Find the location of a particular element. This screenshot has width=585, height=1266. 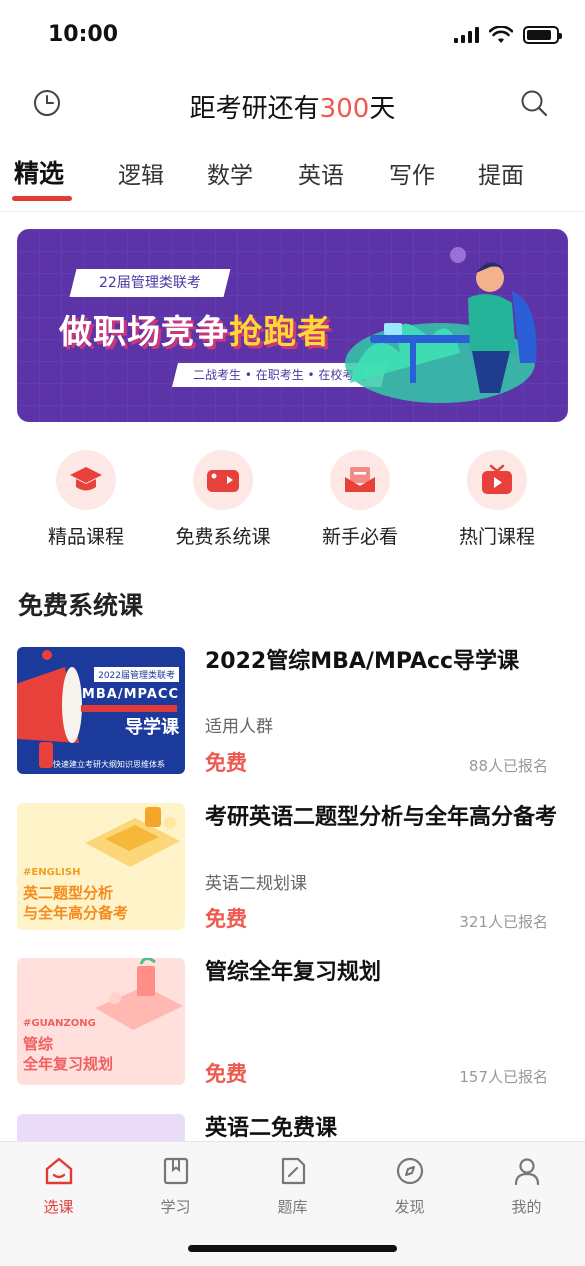

user-icon is located at coordinates (527, 1171).